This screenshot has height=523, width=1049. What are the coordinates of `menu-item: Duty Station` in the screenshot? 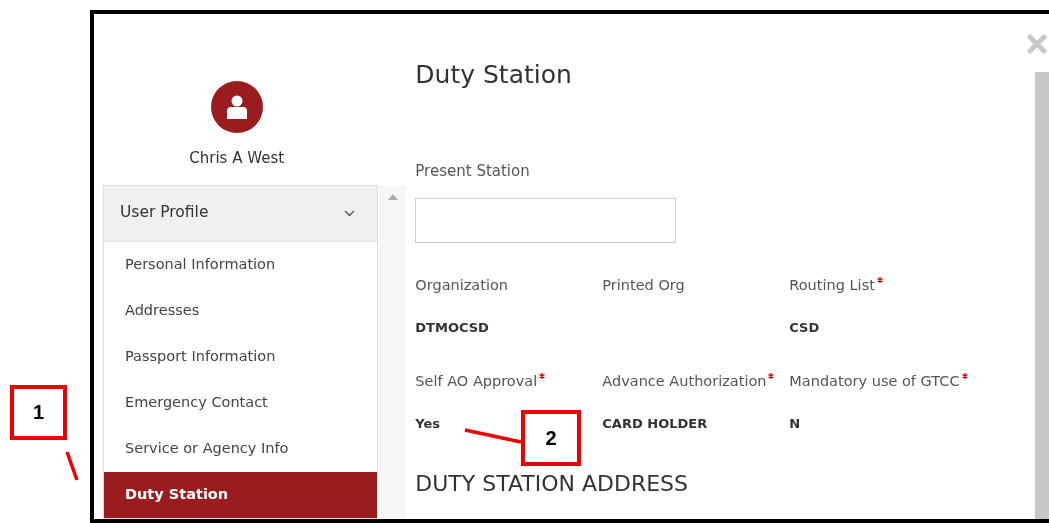 It's located at (240, 494).